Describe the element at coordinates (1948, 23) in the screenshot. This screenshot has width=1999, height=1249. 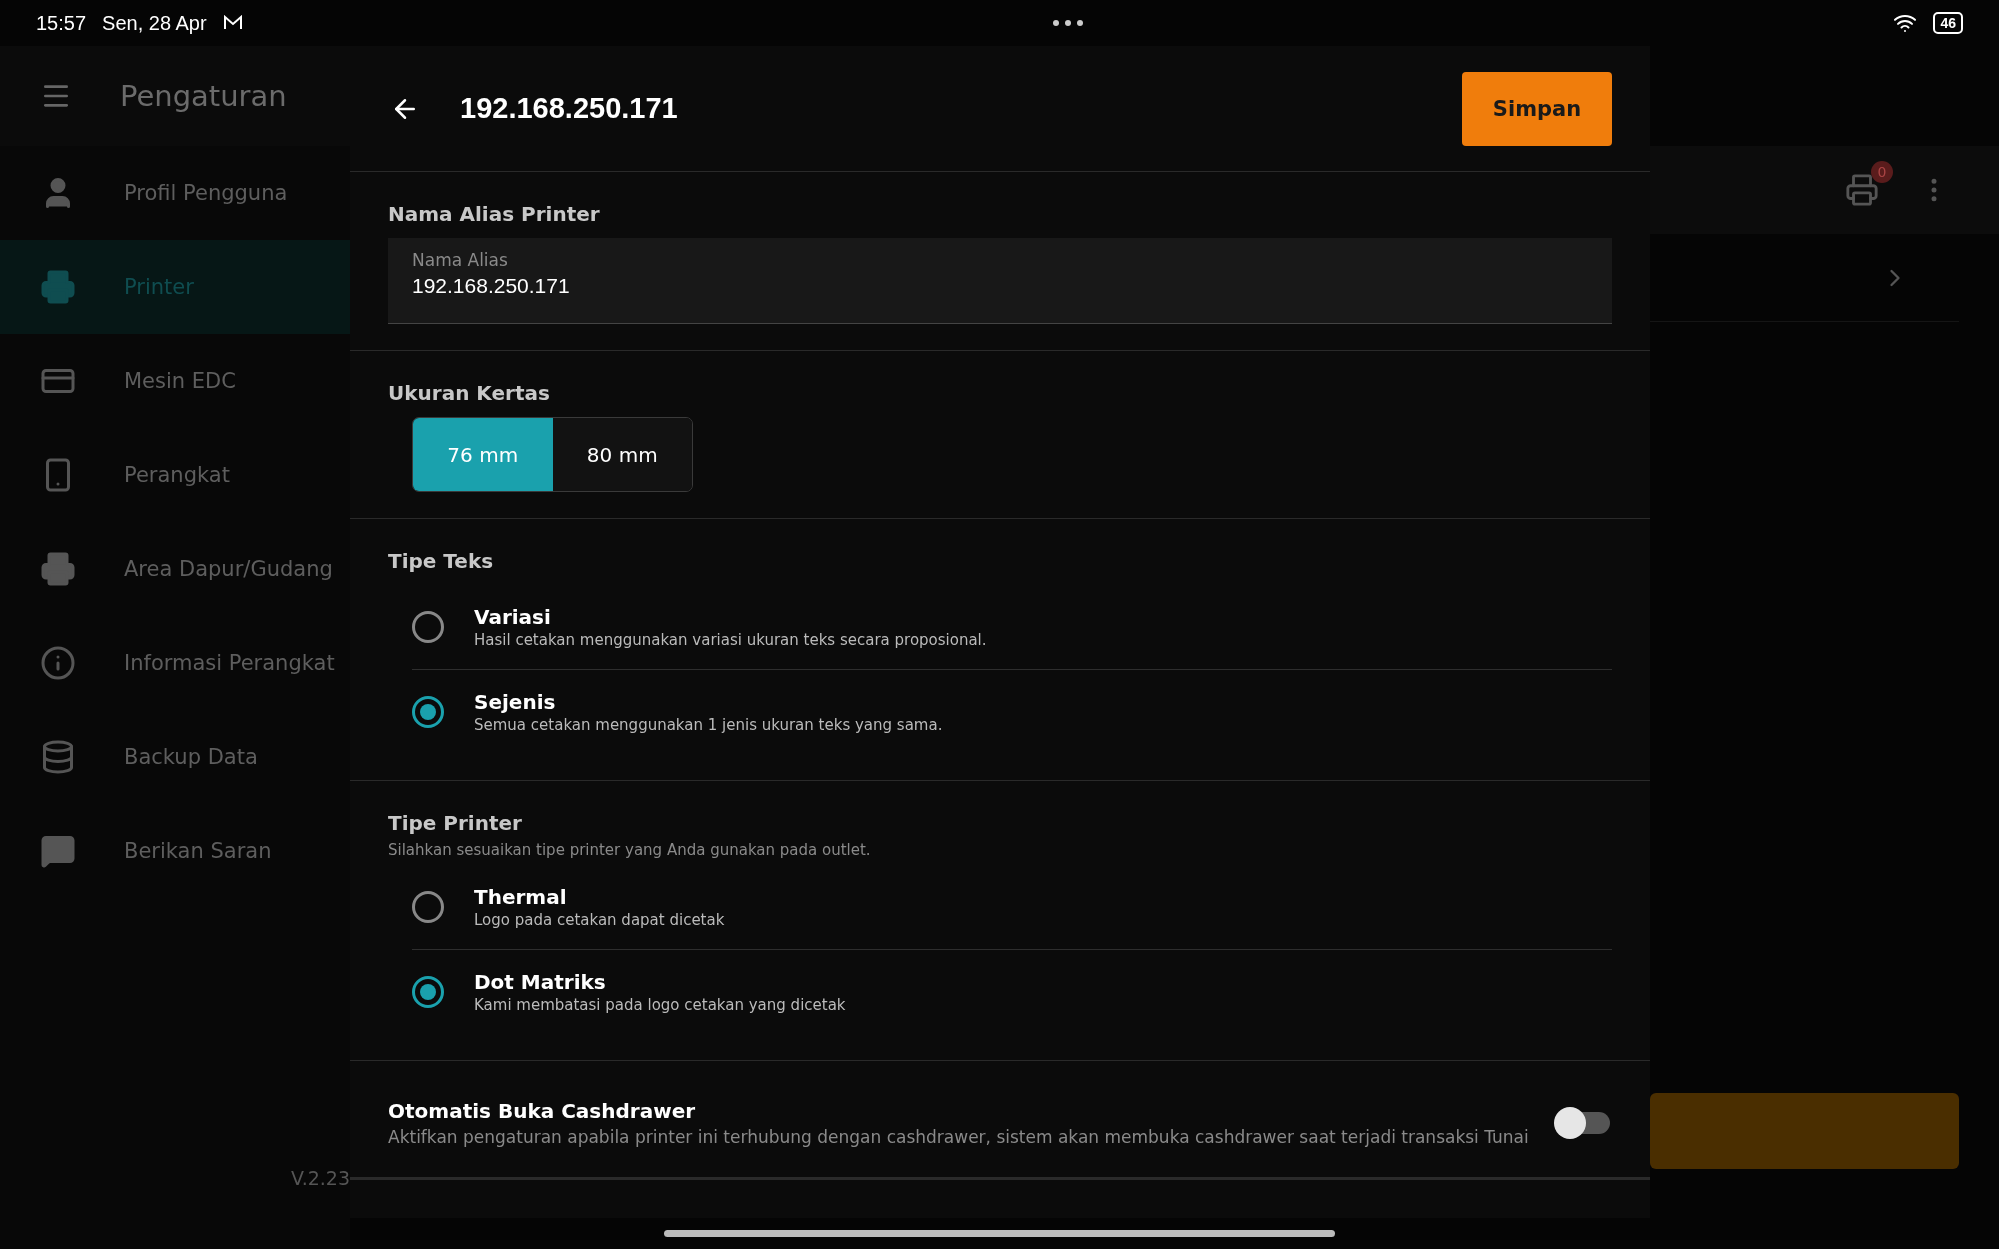
I see `battery-level: 46` at that location.